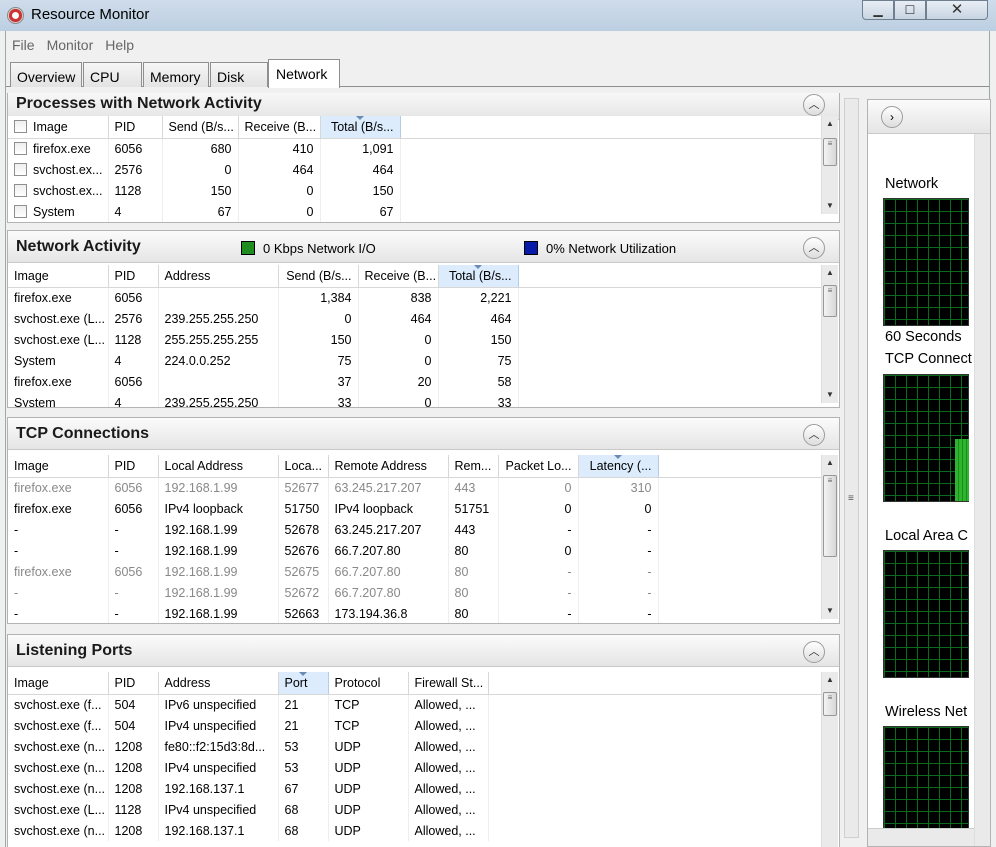 This screenshot has height=847, width=996. What do you see at coordinates (46, 74) in the screenshot?
I see `tab-overview: Overview` at bounding box center [46, 74].